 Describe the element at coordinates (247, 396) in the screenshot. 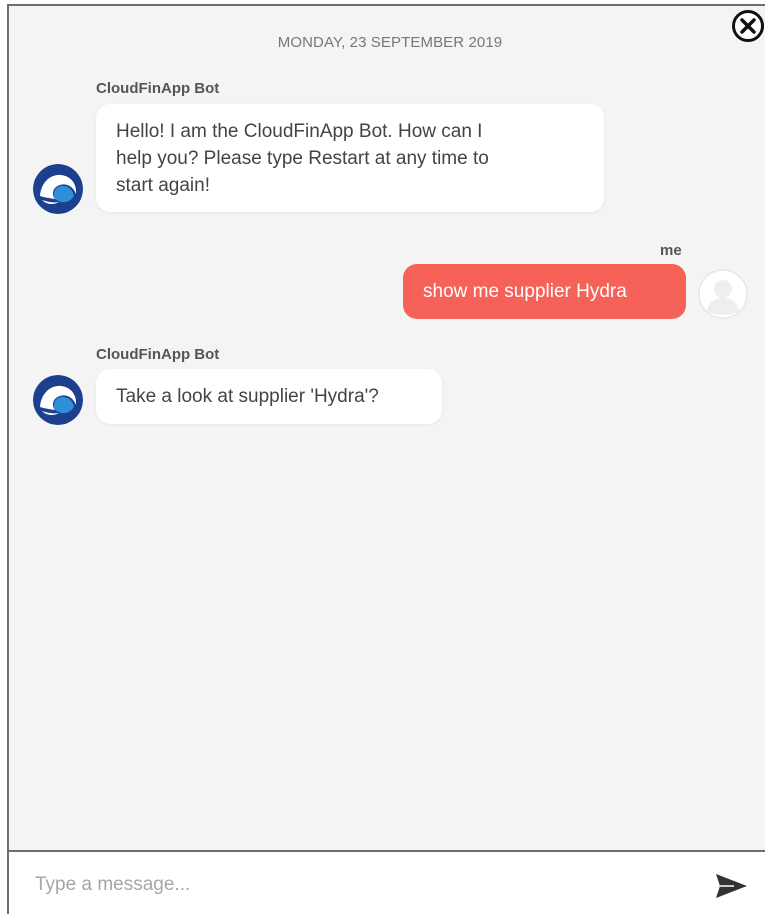

I see `message-text: Take a look at supplier 'Hydra'?` at that location.